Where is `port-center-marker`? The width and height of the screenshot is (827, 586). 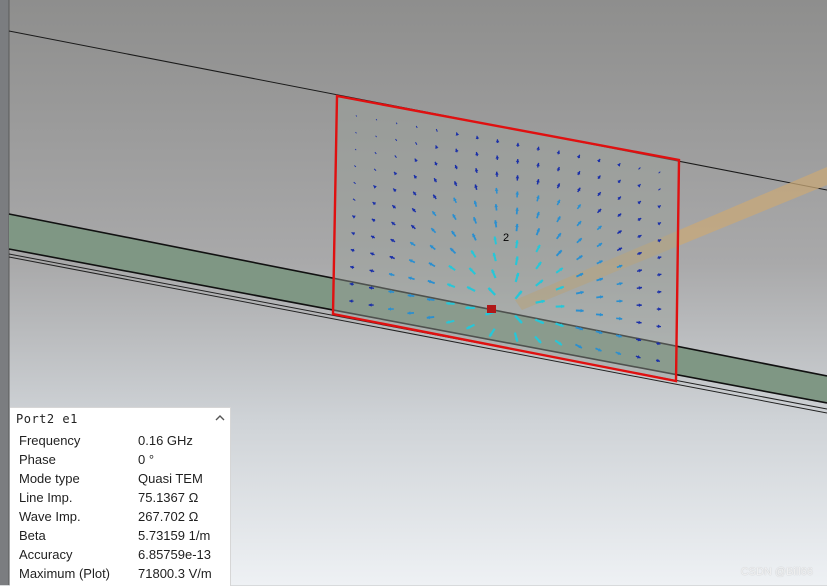
port-center-marker is located at coordinates (491, 309).